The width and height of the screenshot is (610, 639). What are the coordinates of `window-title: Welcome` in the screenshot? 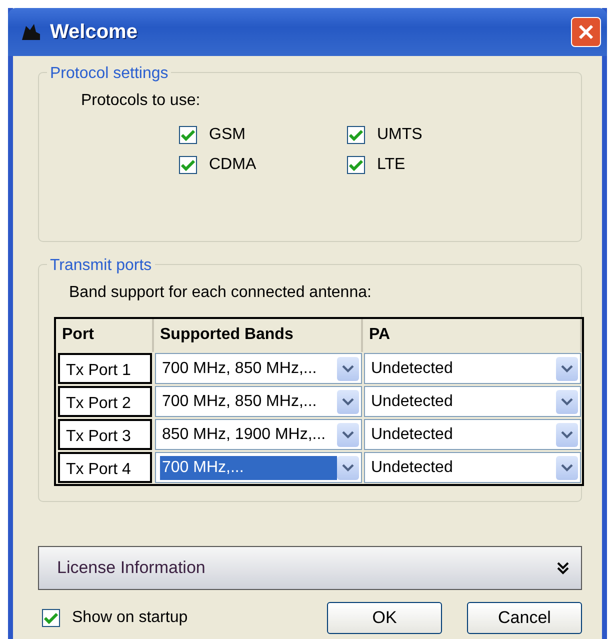 It's located at (94, 32).